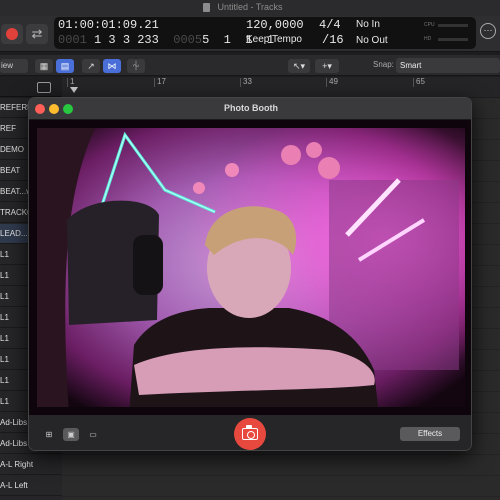  Describe the element at coordinates (44, 87) in the screenshot. I see `global-tracks-icon` at that location.